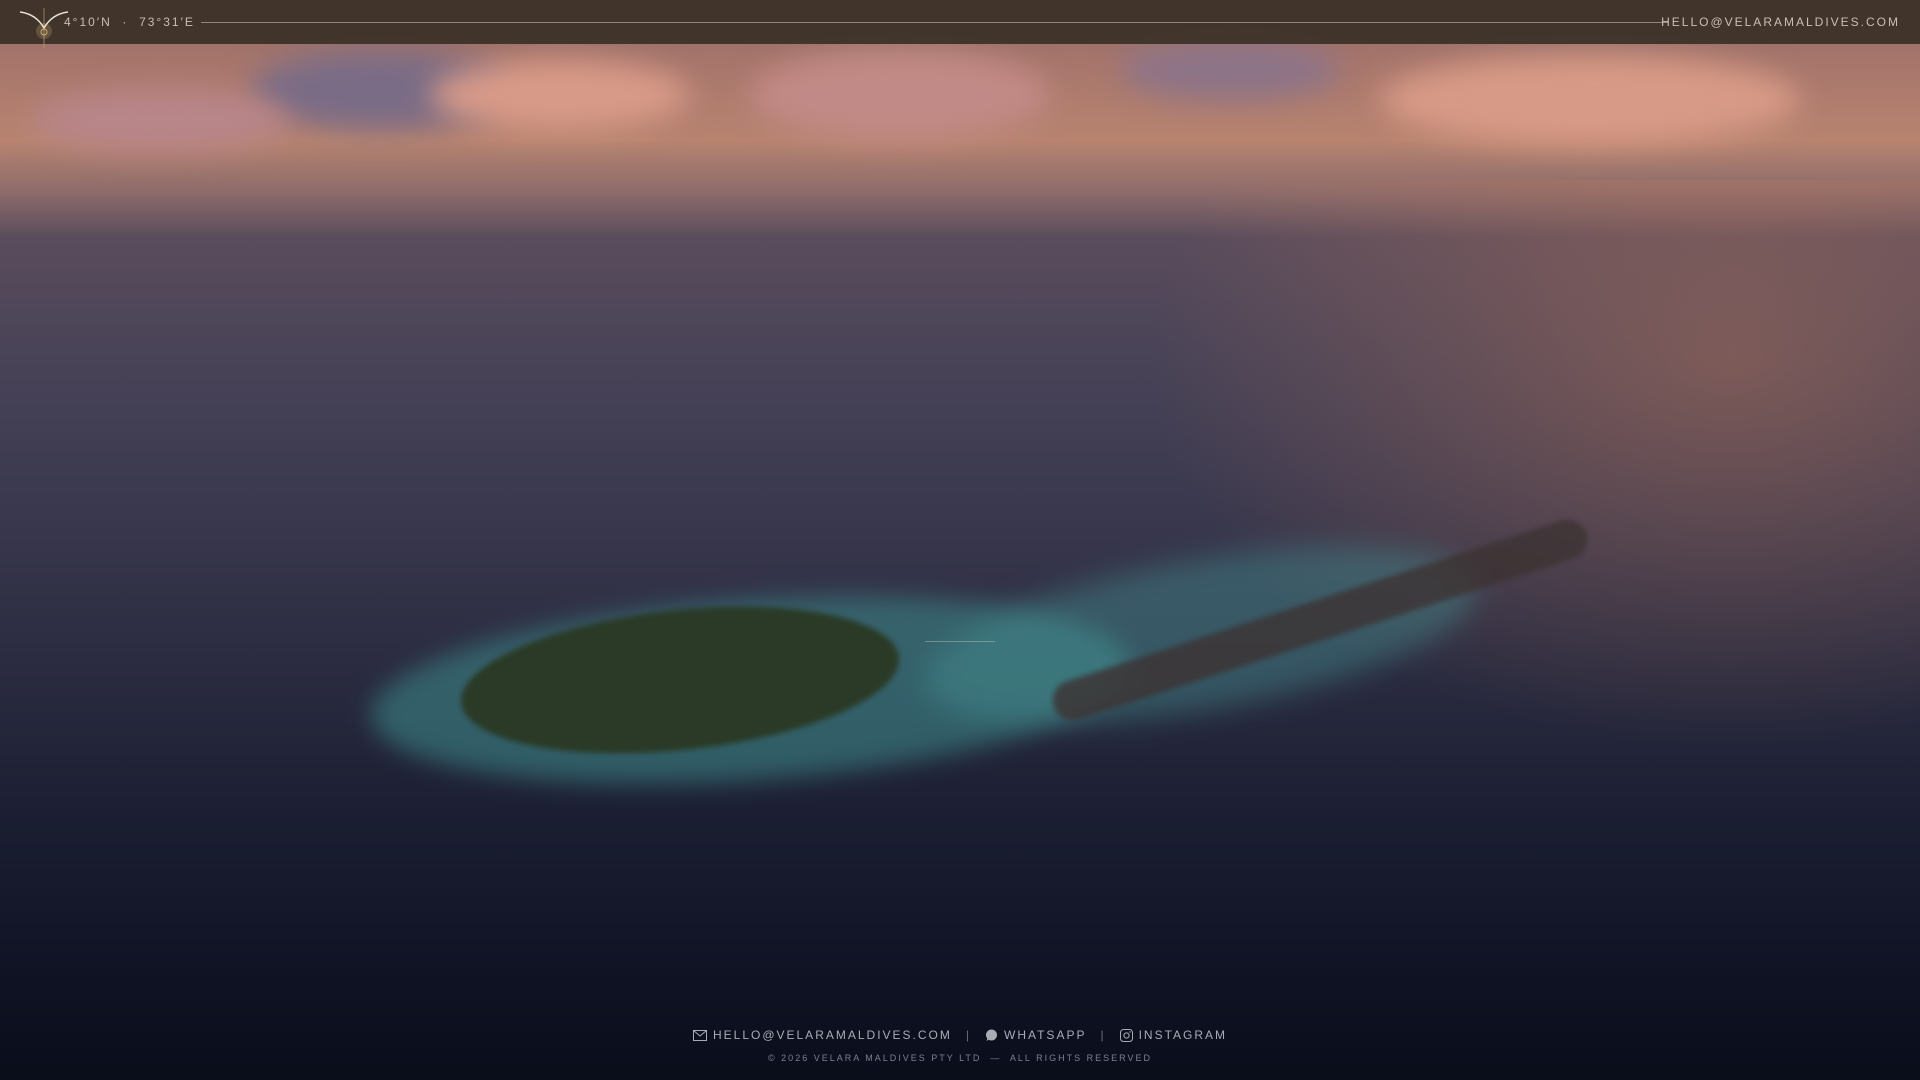 The image size is (1920, 1080). What do you see at coordinates (832, 1035) in the screenshot?
I see `footer-email-label: HELLO@VELARAMALDIVES.COM` at bounding box center [832, 1035].